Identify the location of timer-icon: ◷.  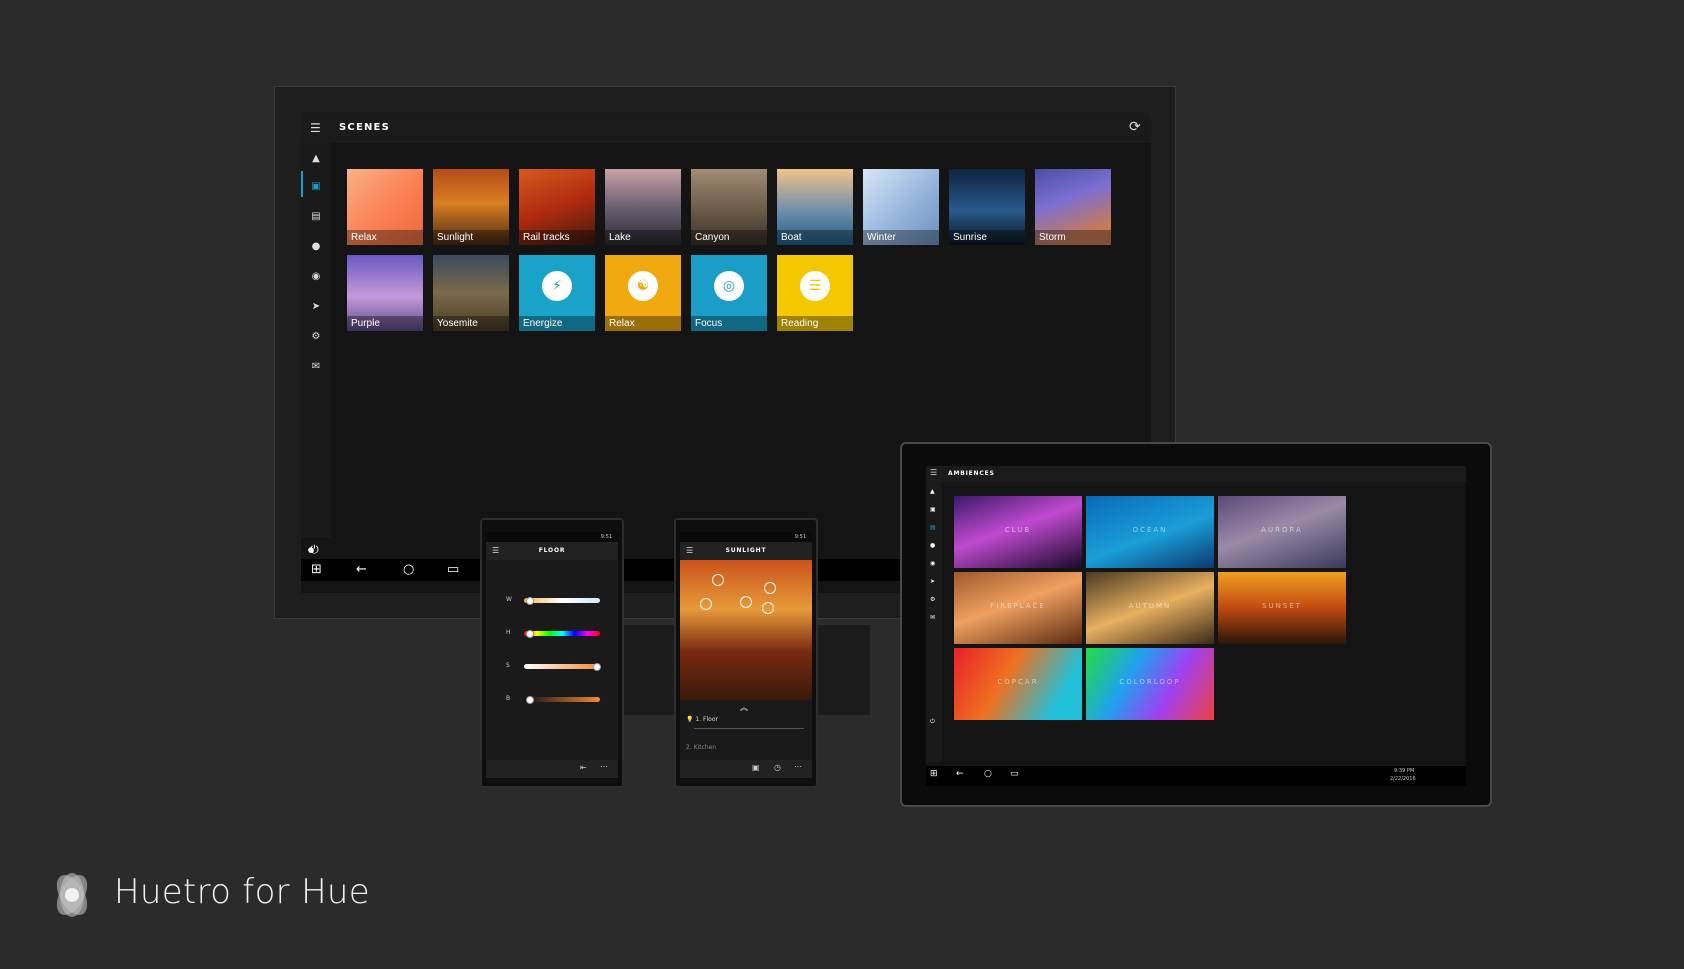
(777, 767).